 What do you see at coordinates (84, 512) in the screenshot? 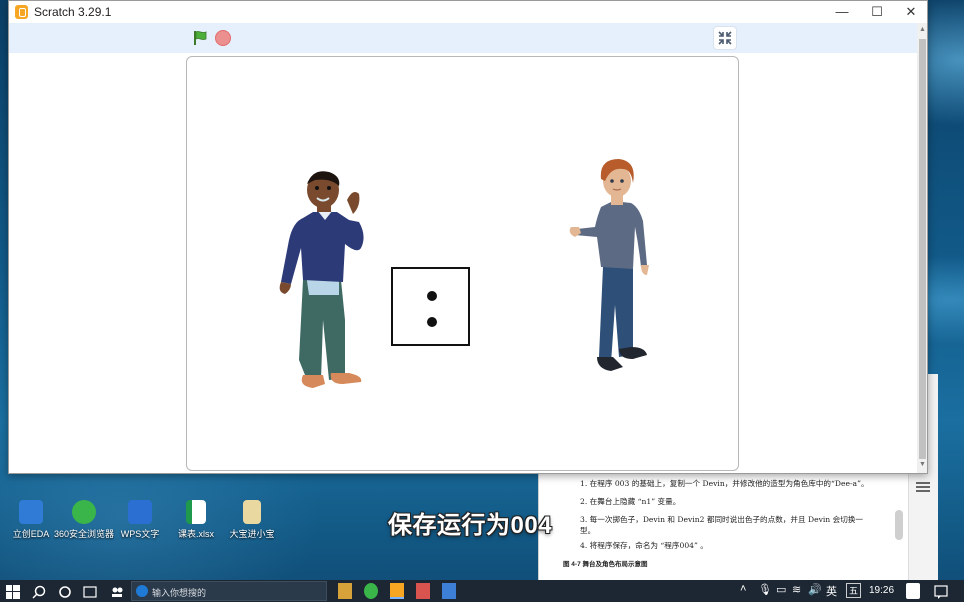
I see `browser-360-icon` at bounding box center [84, 512].